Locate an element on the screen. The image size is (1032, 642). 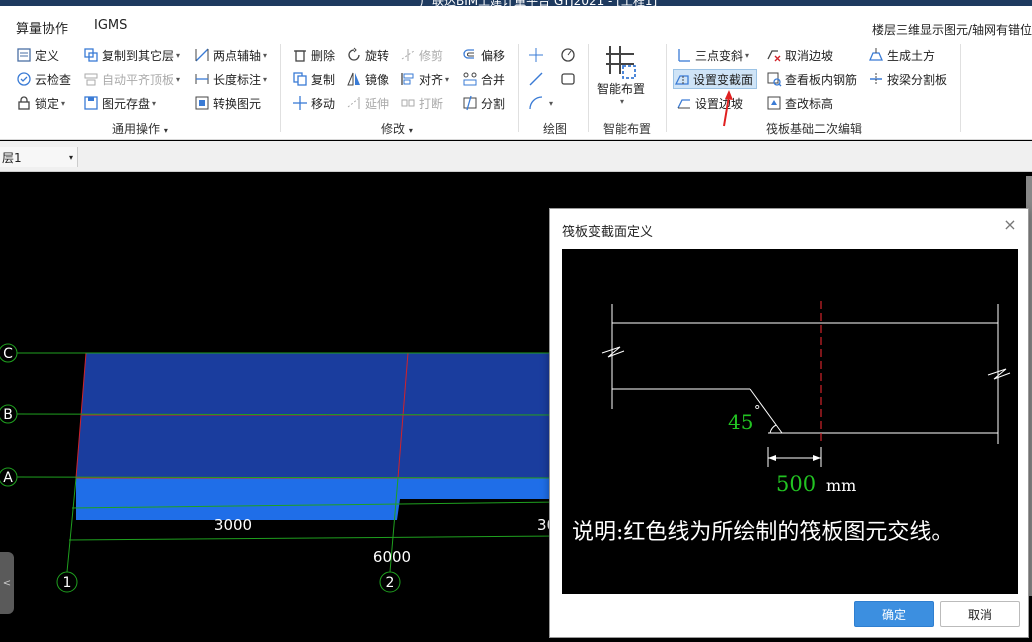
length-dimension-button: 长度标注 ▾ is located at coordinates (230, 79).